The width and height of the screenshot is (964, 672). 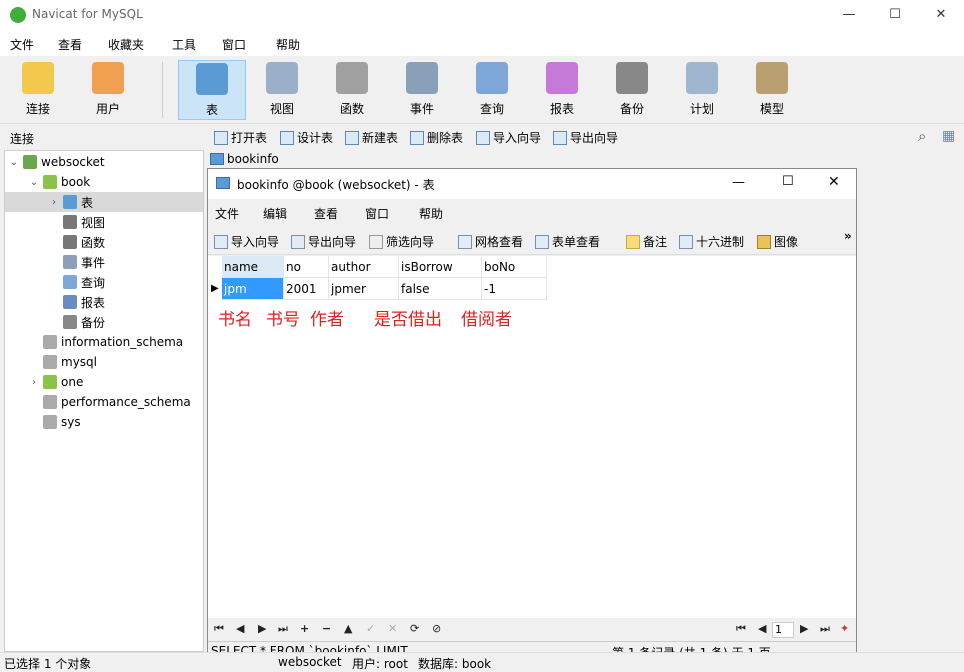 What do you see at coordinates (844, 628) in the screenshot?
I see `settings-tools-icon: ✦` at bounding box center [844, 628].